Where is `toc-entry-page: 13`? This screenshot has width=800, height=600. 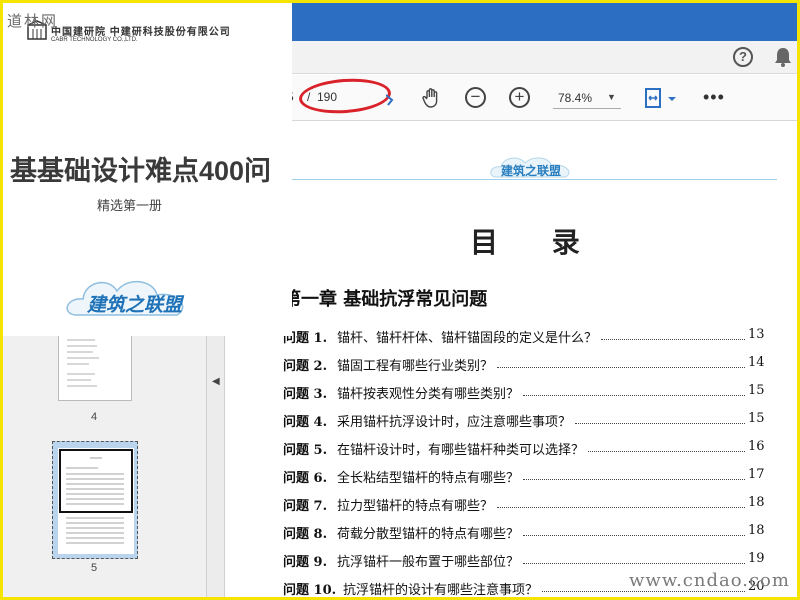
toc-entry-page: 13 is located at coordinates (756, 334).